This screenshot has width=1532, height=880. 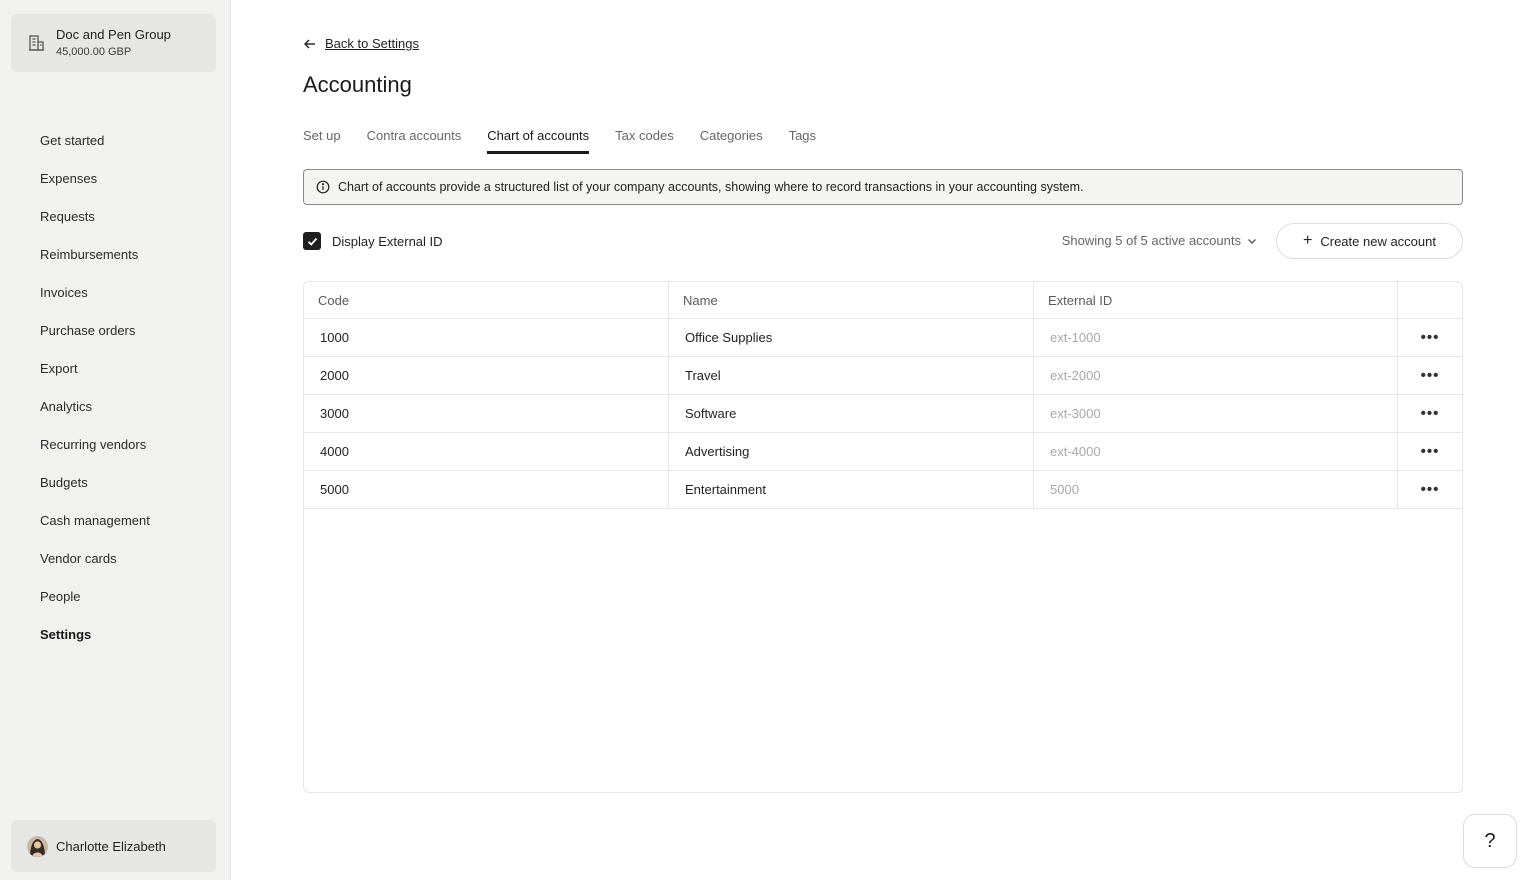 What do you see at coordinates (94, 52) in the screenshot?
I see `org-balance: 45,000.00 GBP` at bounding box center [94, 52].